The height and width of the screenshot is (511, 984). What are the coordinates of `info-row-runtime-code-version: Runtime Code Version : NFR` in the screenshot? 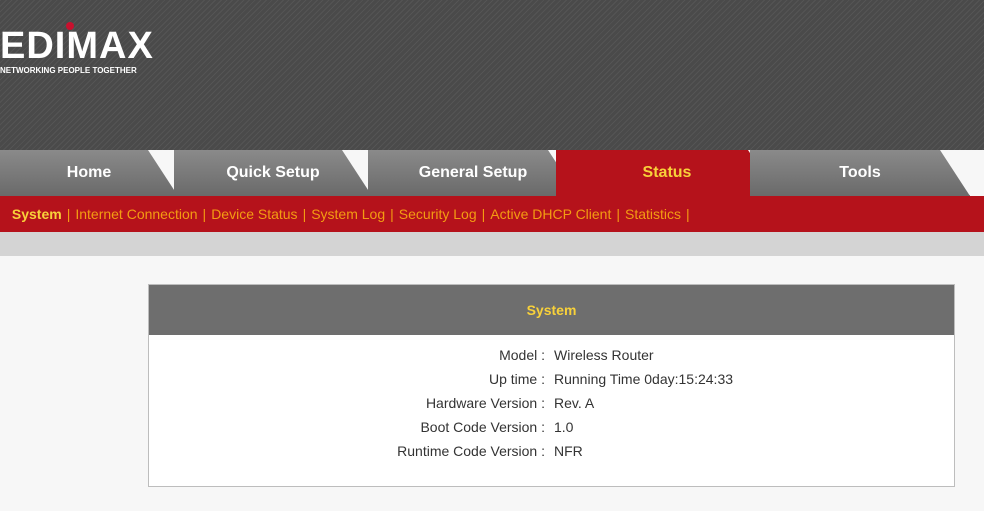 It's located at (551, 451).